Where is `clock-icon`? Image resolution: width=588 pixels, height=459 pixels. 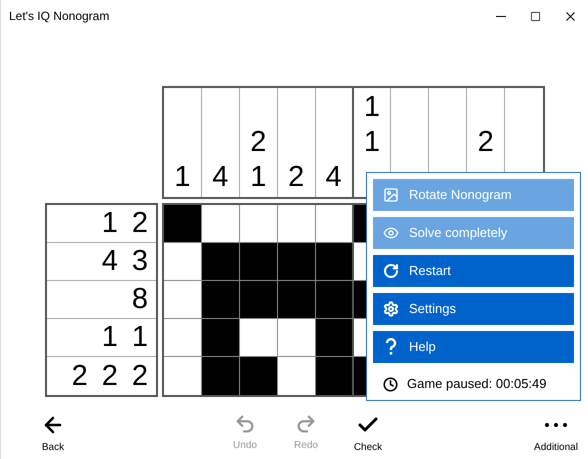 clock-icon is located at coordinates (390, 384).